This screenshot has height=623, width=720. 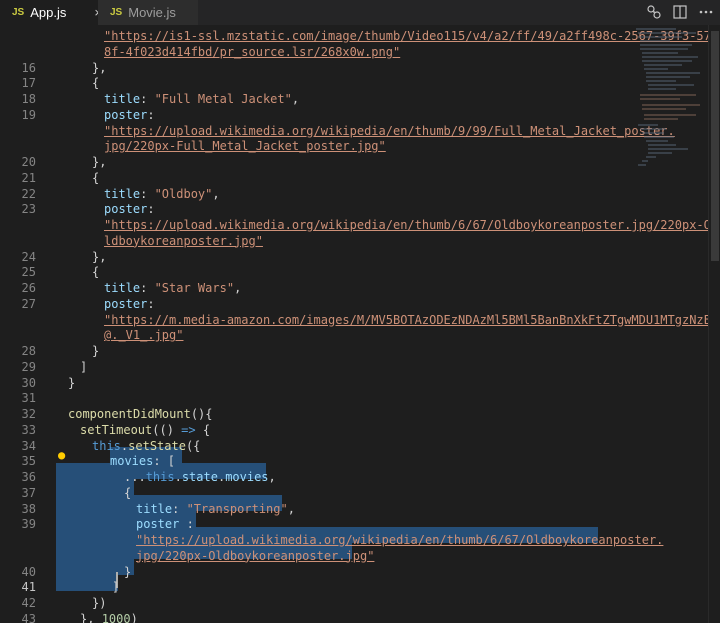 I want to click on code-line: @._V1_.jpg", so click(x=317, y=335).